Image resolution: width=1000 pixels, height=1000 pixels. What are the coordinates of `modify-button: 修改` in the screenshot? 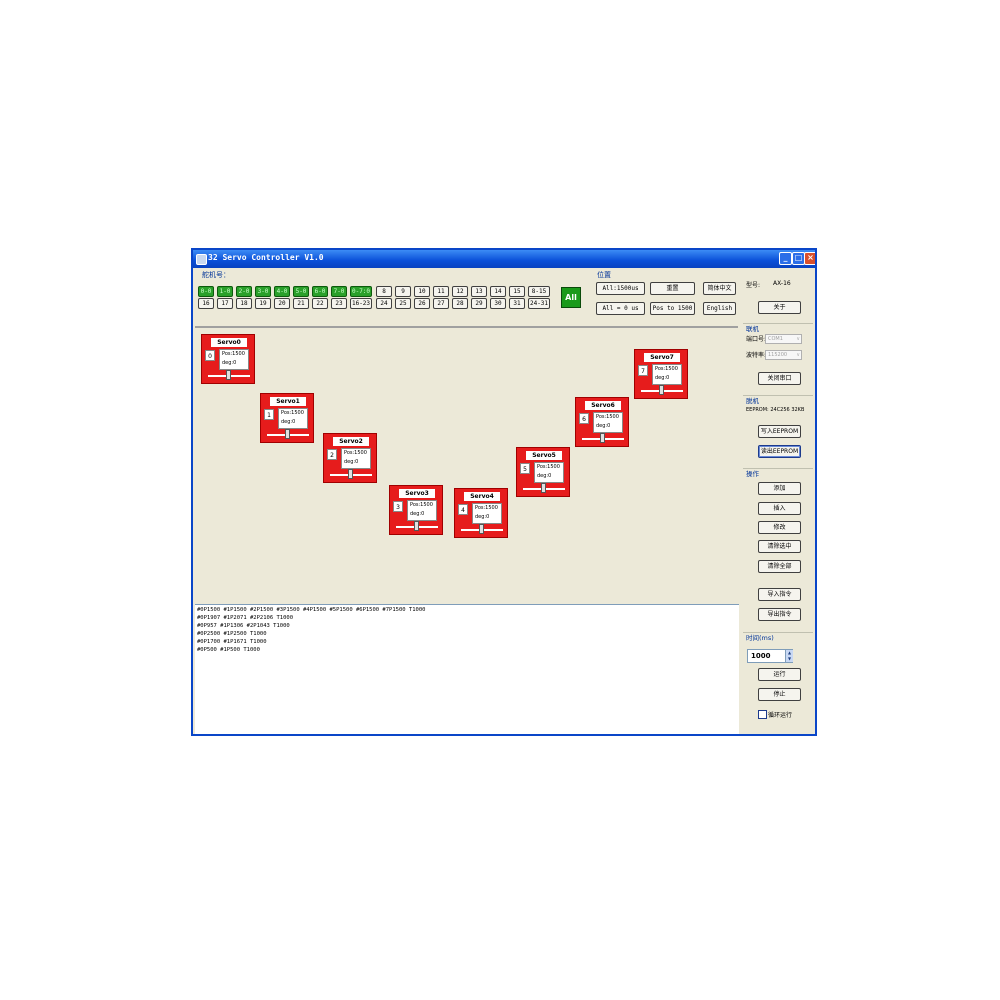 It's located at (779, 527).